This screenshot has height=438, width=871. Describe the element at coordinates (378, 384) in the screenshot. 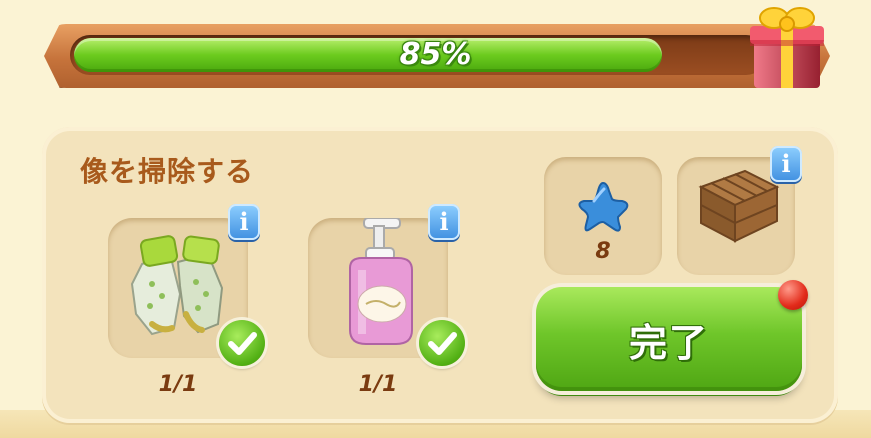

I see `requirement-count-soap-bottle: 1/1` at that location.